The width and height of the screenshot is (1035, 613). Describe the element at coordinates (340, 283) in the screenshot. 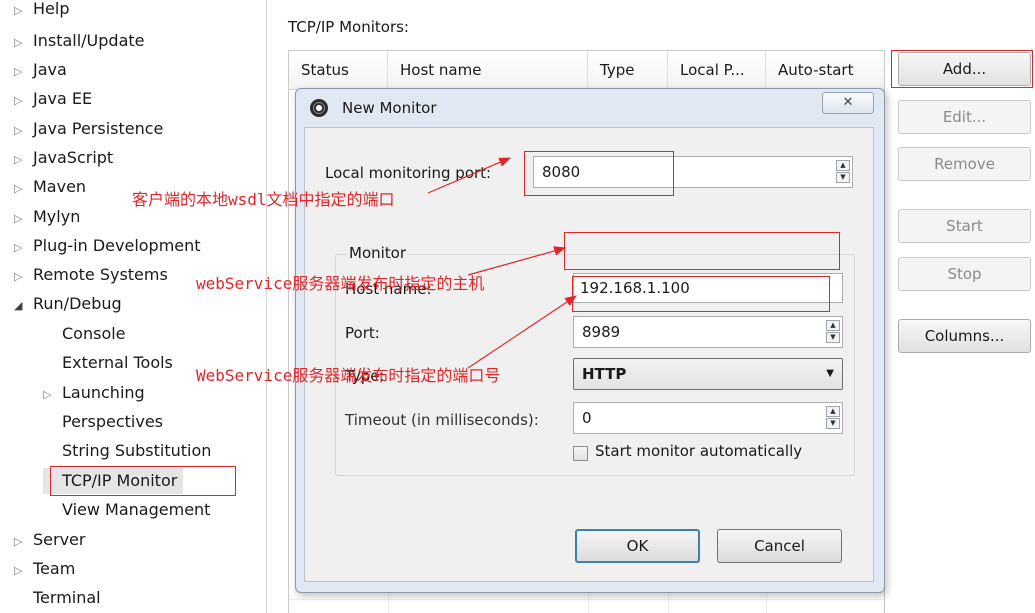

I see `annotation-host: webService服务器端发布时指定的主机` at that location.